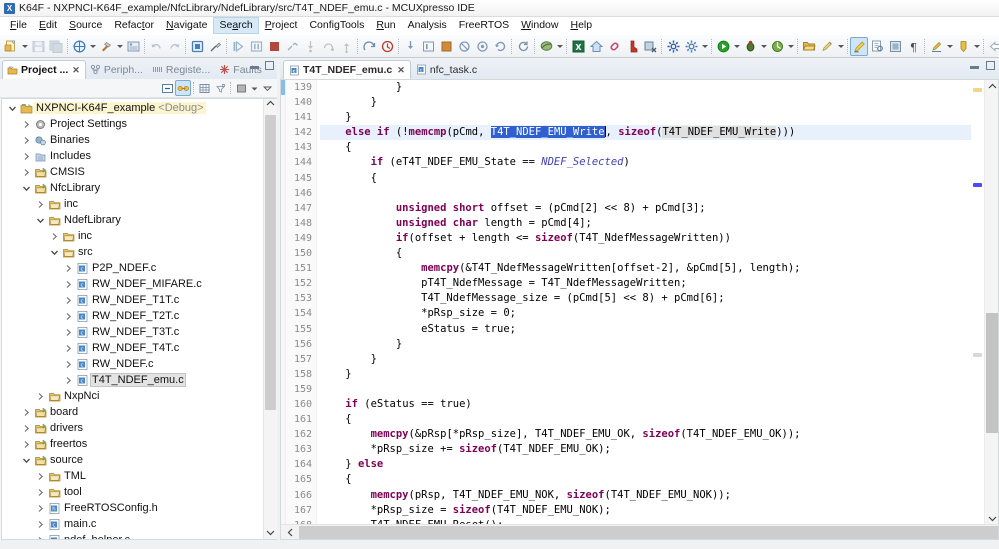  What do you see at coordinates (132, 316) in the screenshot?
I see `tree-item-rw-ndef-t2t-c: c RW_NDEF_T2T.c` at bounding box center [132, 316].